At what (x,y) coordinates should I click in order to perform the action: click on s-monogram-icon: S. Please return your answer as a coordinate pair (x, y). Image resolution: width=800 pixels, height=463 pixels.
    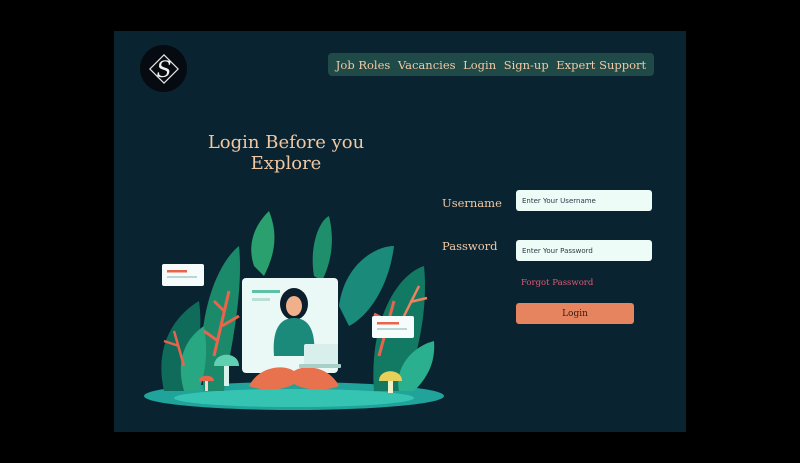
    Looking at the image, I should click on (163, 68).